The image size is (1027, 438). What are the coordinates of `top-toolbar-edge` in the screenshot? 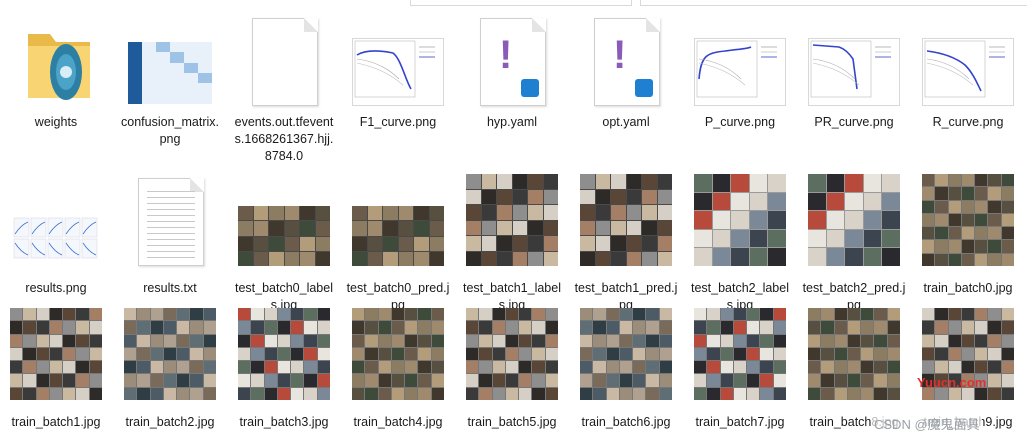 It's located at (513, 3).